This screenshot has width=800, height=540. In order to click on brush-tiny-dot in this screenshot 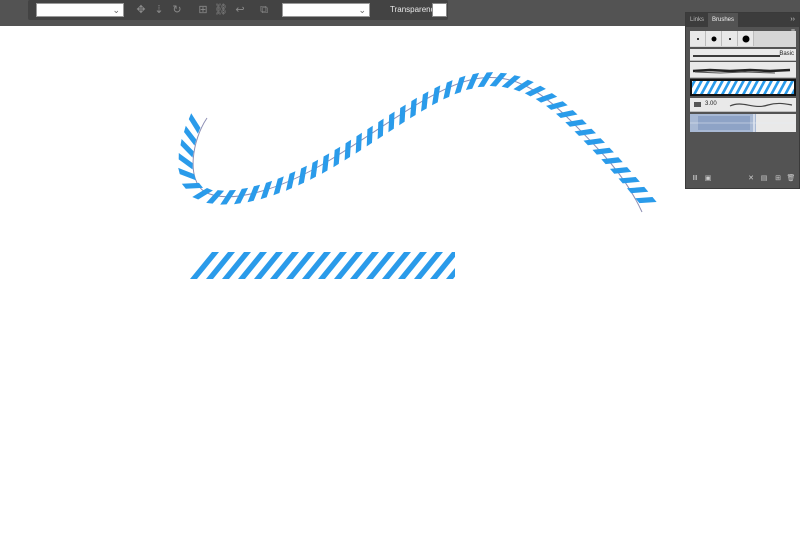, I will do `click(698, 38)`.